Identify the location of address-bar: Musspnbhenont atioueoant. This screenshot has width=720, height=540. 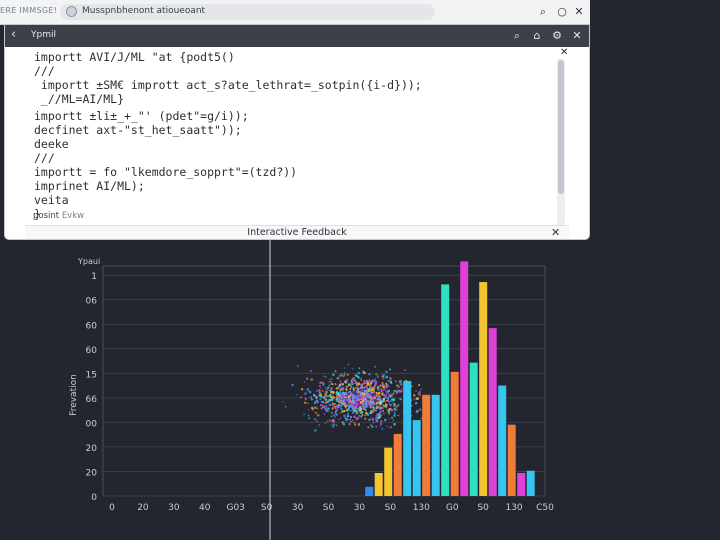
(247, 12).